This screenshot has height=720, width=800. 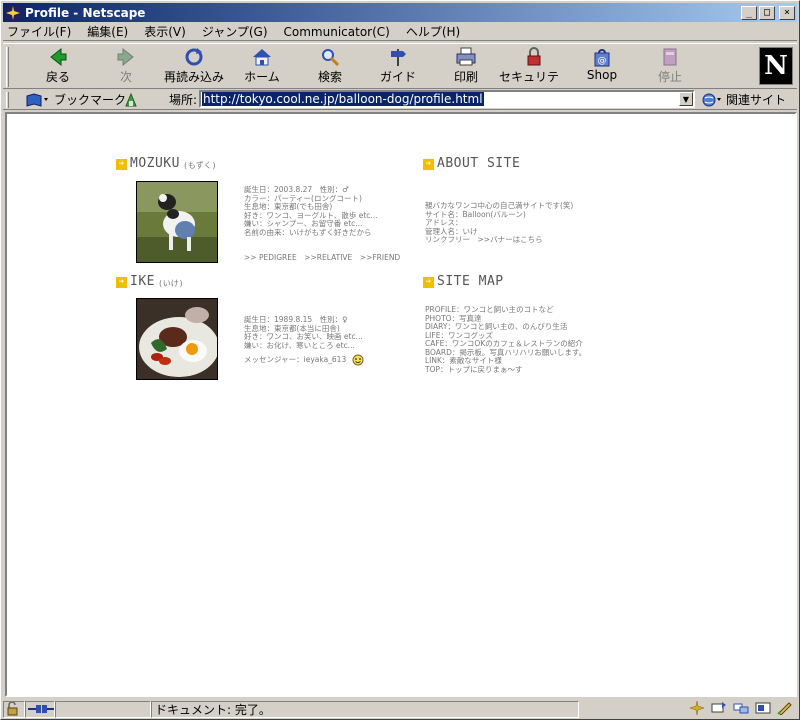 I want to click on print-label: 印刷, so click(x=465, y=77).